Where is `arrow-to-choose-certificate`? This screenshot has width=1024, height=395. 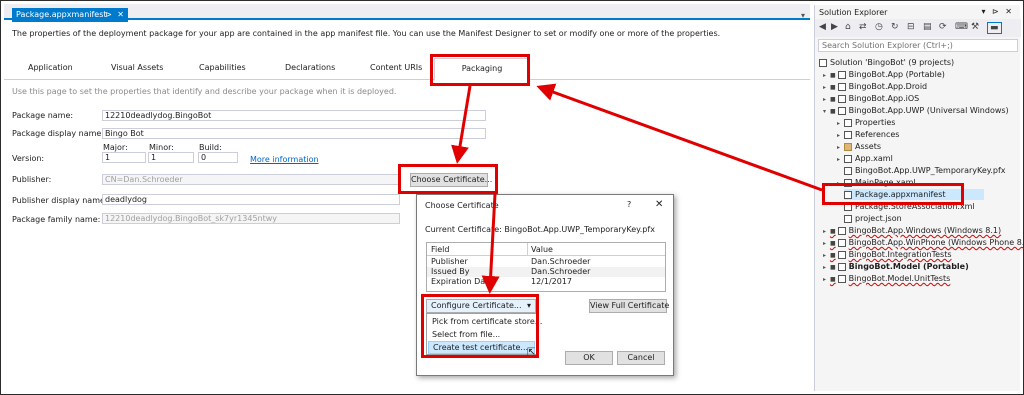
arrow-to-choose-certificate is located at coordinates (461, 124).